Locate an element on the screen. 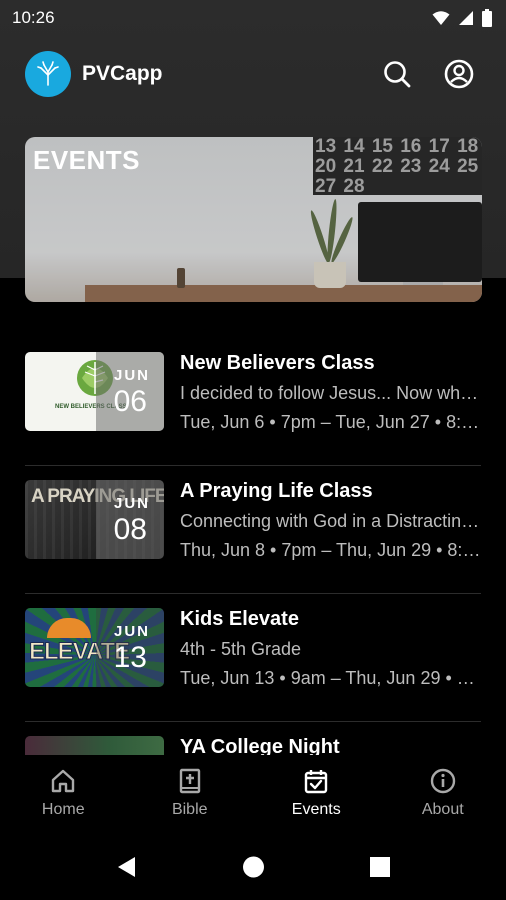 The width and height of the screenshot is (506, 900). event-subtitle: I decided to follow Jesus... Now what? is located at coordinates (330, 393).